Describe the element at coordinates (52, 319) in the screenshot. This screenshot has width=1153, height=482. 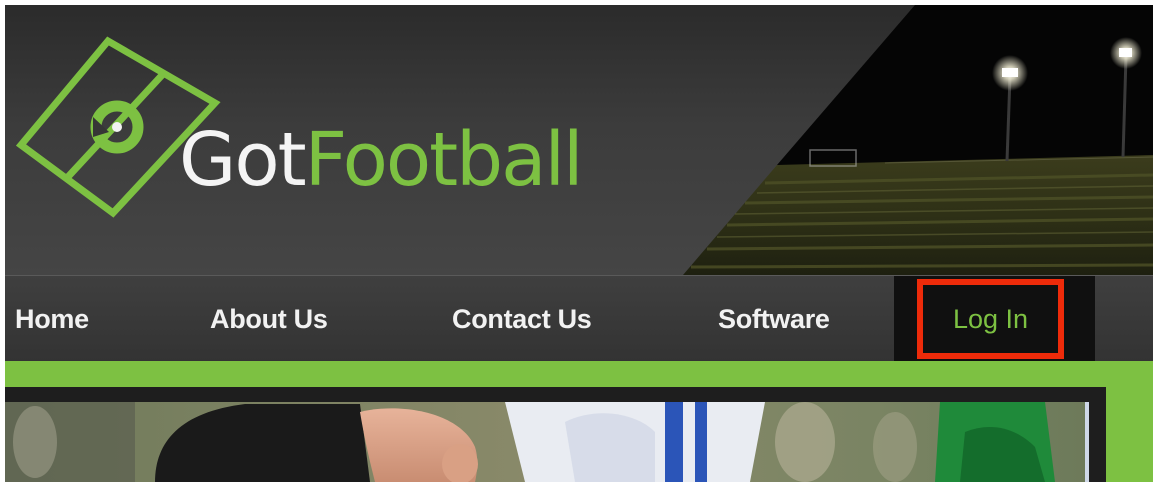
I see `nav-item-home: Home` at that location.